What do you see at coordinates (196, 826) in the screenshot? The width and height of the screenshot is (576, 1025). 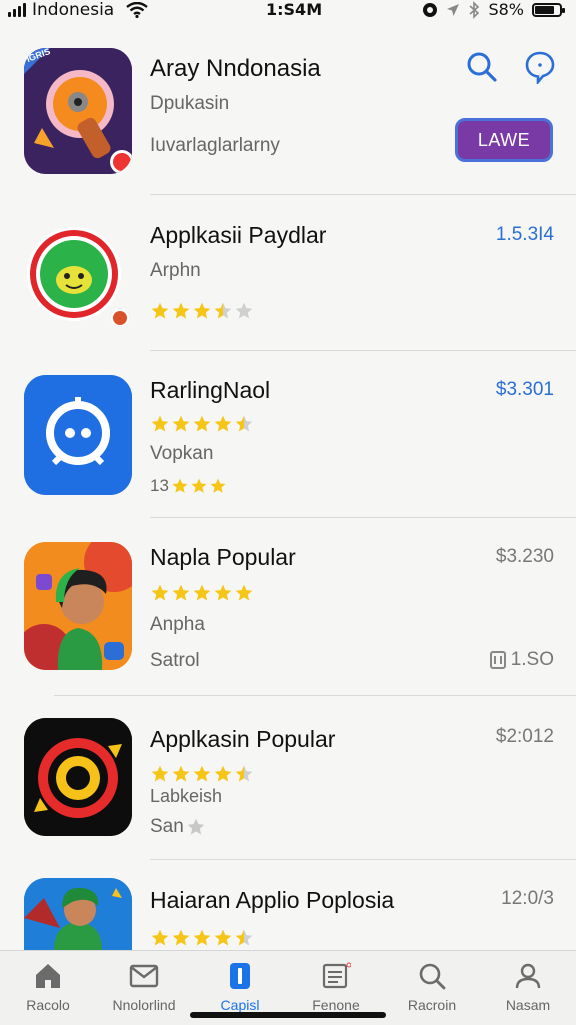 I see `star-outline-icon` at bounding box center [196, 826].